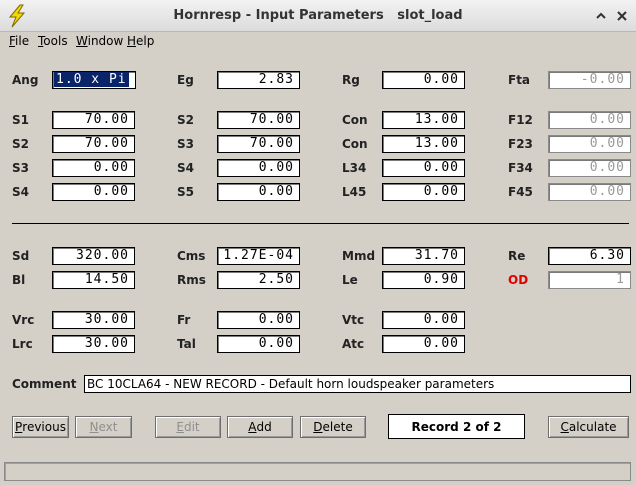 This screenshot has width=636, height=485. I want to click on le-field: 0.90, so click(423, 280).